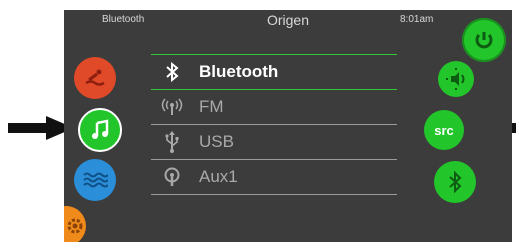 The width and height of the screenshot is (518, 244). What do you see at coordinates (274, 194) in the screenshot?
I see `divider` at bounding box center [274, 194].